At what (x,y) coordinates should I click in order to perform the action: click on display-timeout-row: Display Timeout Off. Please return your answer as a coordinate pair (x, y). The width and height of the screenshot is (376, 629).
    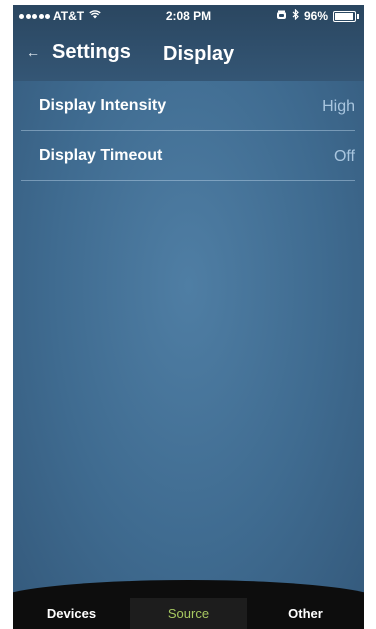
    Looking at the image, I should click on (188, 156).